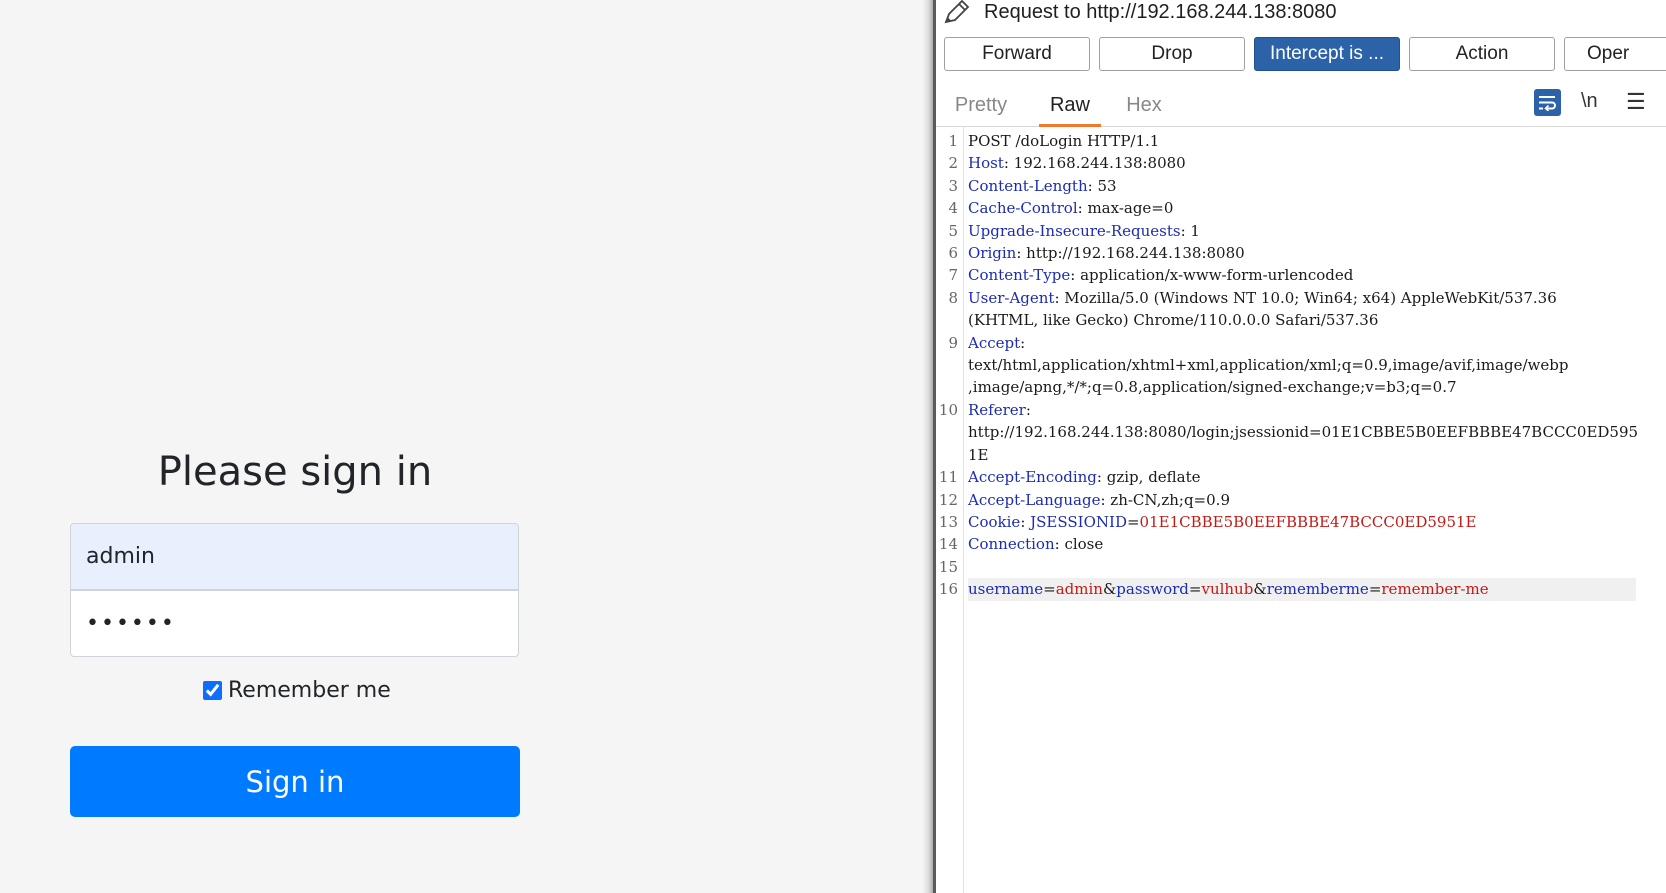  What do you see at coordinates (1302, 163) in the screenshot?
I see `line-content: Host: 192.168.244.138:8080` at bounding box center [1302, 163].